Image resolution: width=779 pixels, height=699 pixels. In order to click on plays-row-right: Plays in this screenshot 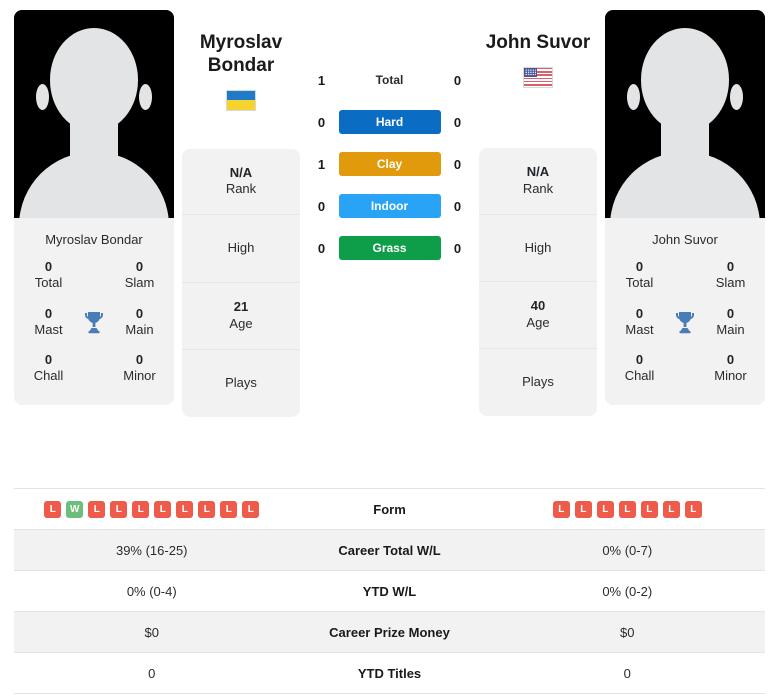, I will do `click(538, 382)`.